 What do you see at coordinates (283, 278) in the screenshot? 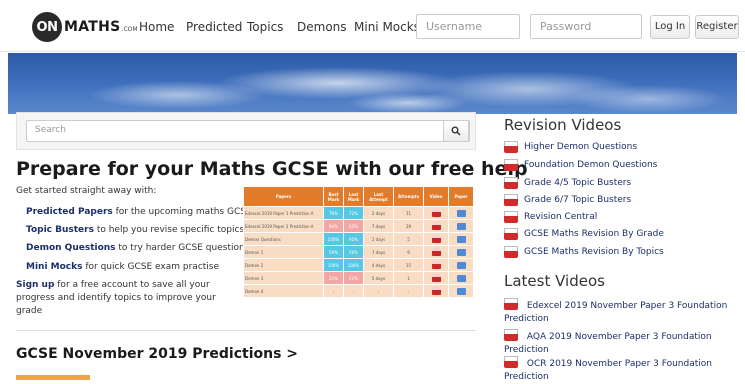
I see `paper-cell: Demon 3` at bounding box center [283, 278].